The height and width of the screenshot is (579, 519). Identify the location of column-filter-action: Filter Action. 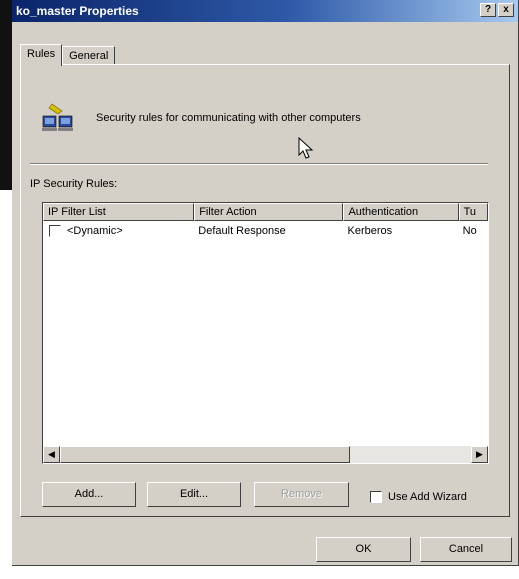
(269, 212).